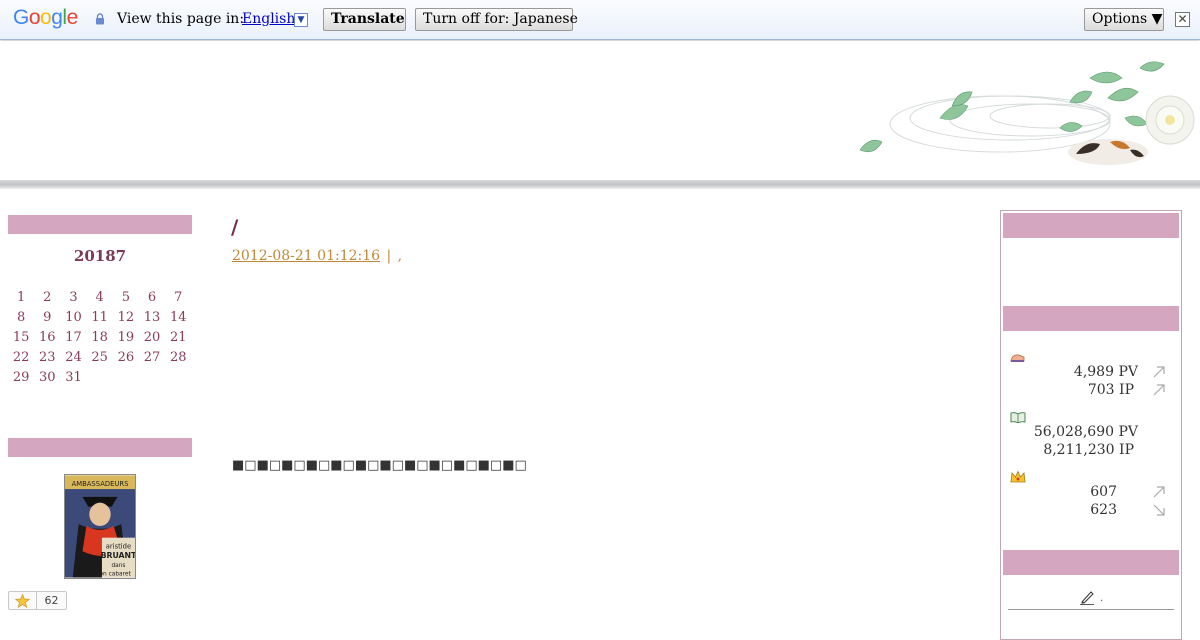  What do you see at coordinates (152, 298) in the screenshot?
I see `calendar-day: 6` at bounding box center [152, 298].